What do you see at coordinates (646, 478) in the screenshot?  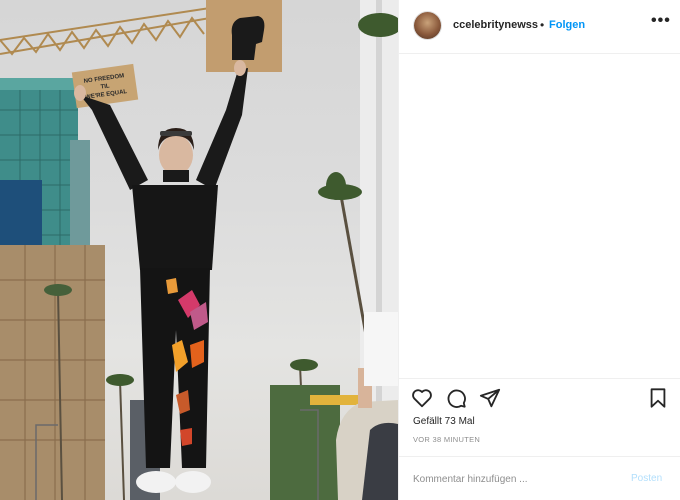 I see `post-comment-button: Posten` at bounding box center [646, 478].